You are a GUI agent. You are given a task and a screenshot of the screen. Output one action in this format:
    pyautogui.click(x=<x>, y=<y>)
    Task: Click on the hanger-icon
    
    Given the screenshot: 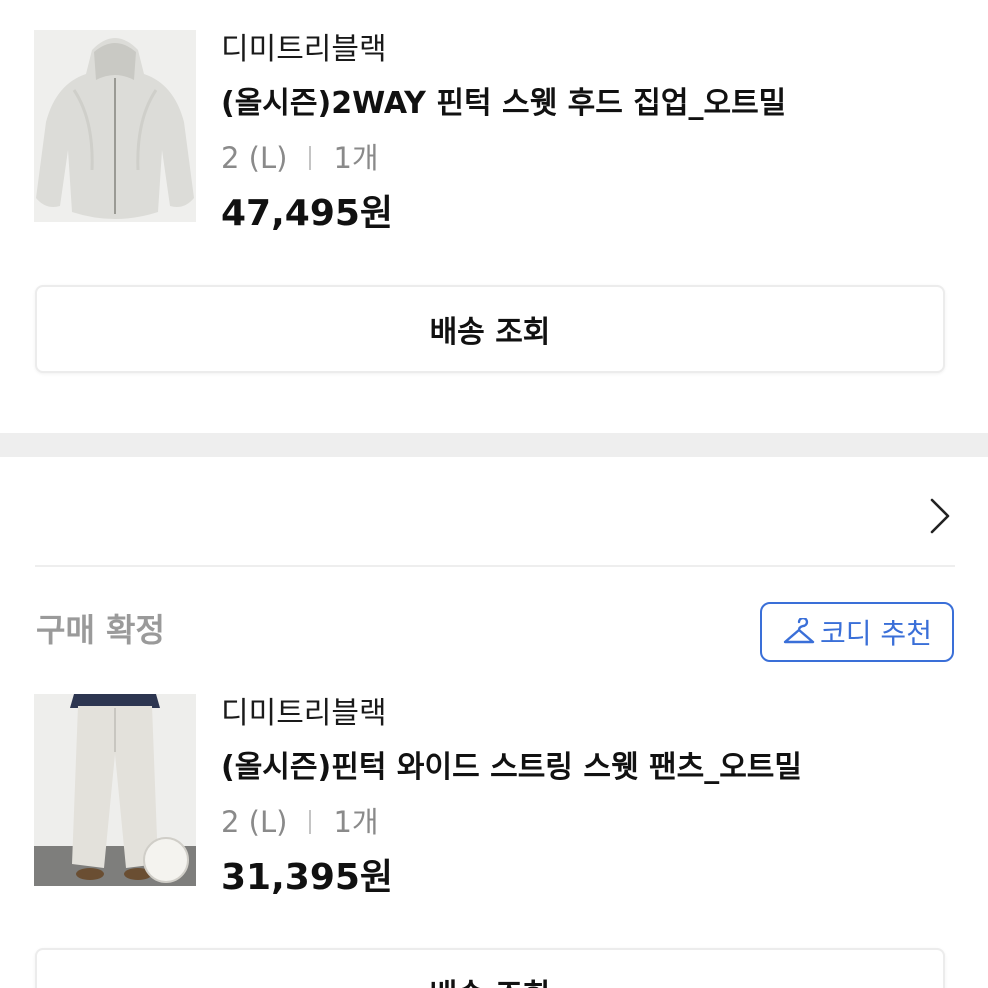 What is the action you would take?
    pyautogui.click(x=799, y=631)
    